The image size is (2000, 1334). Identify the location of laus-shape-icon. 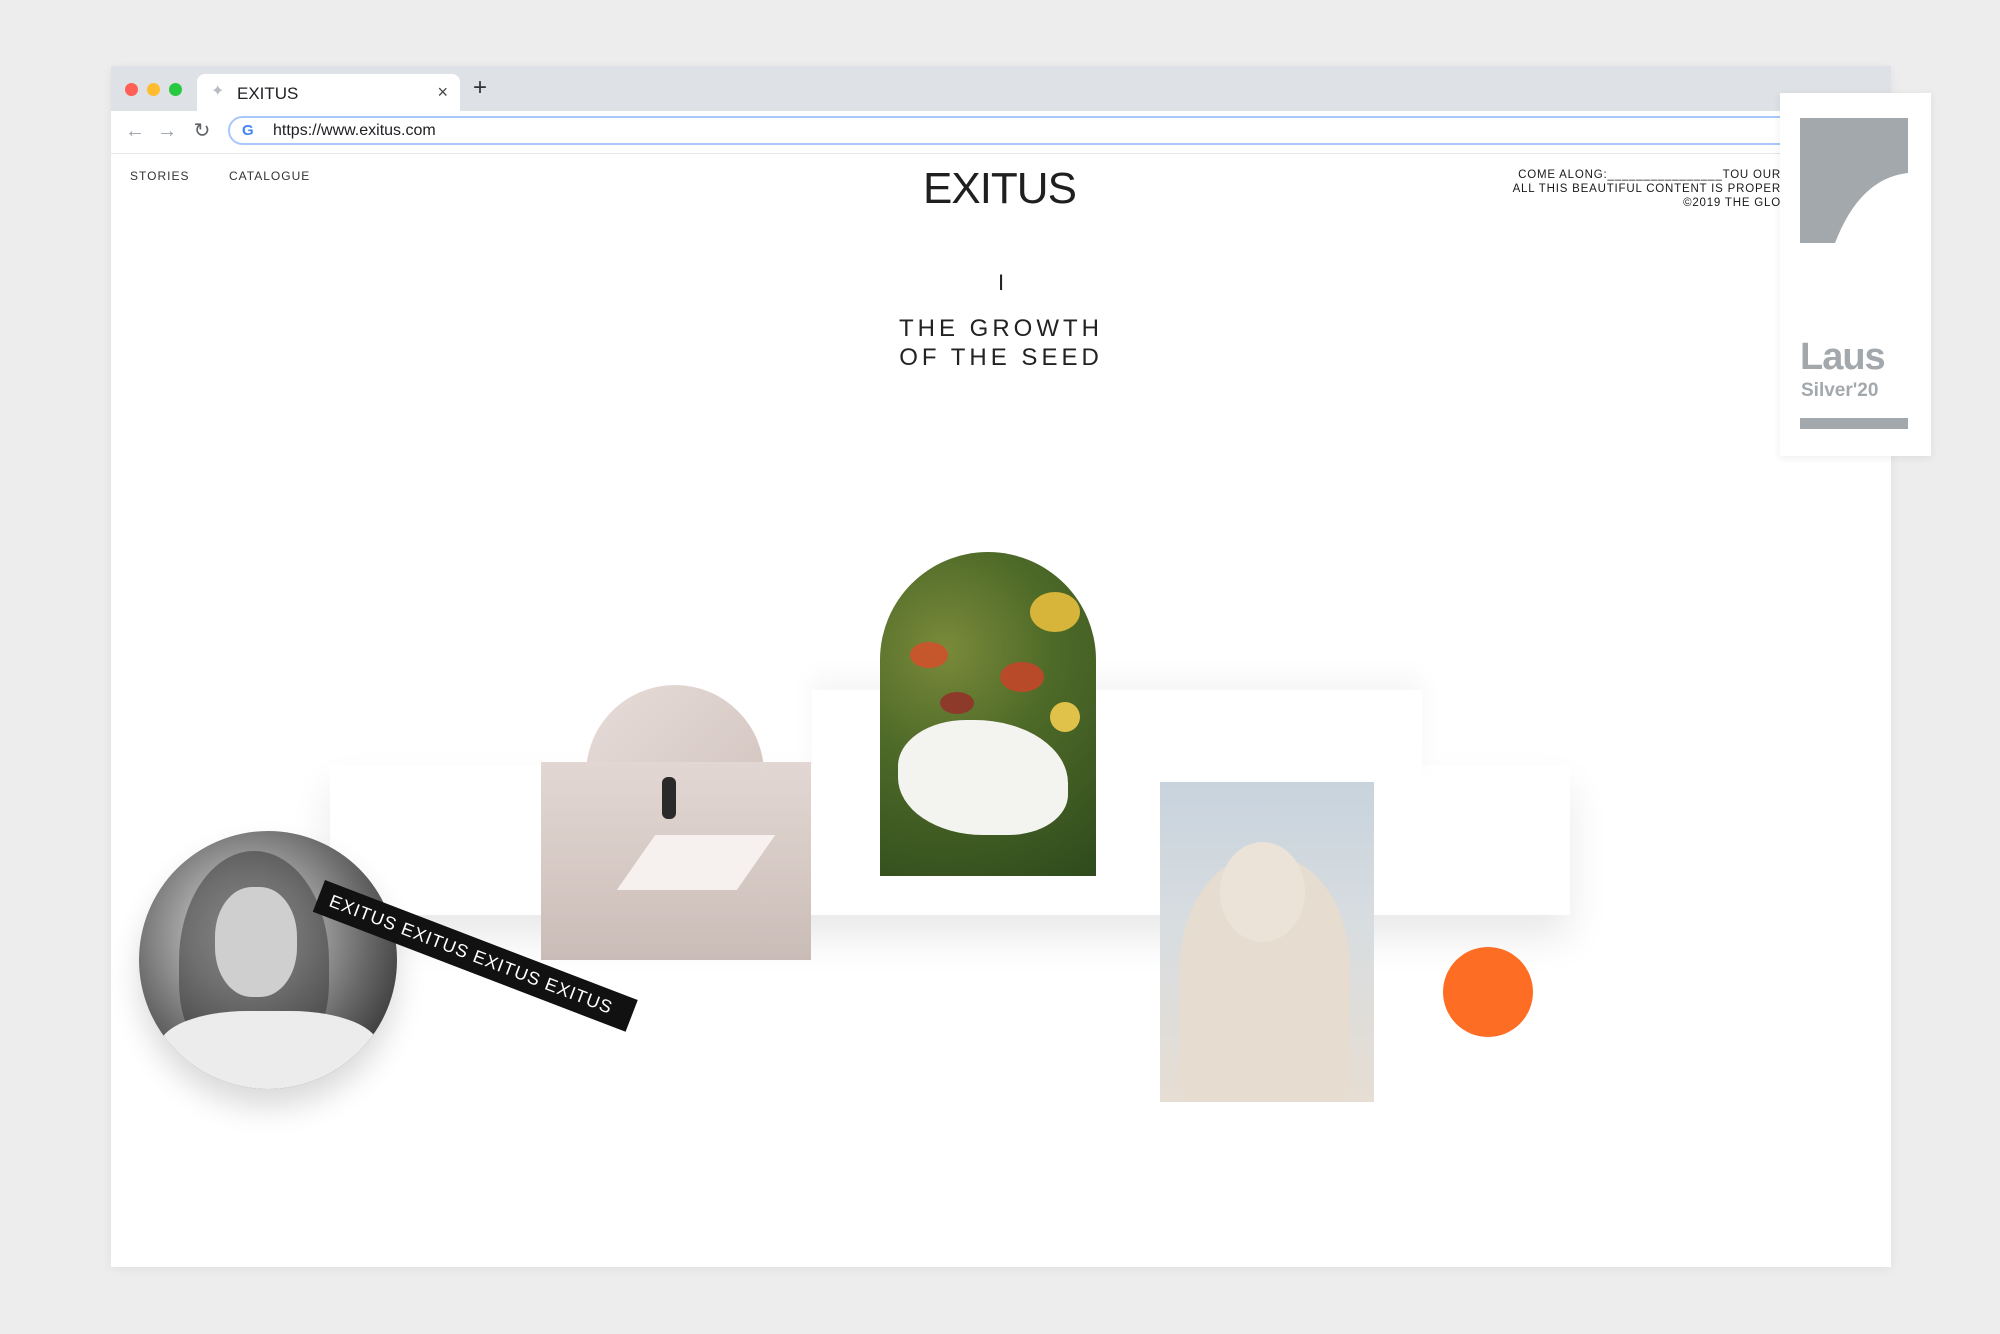
(1854, 180).